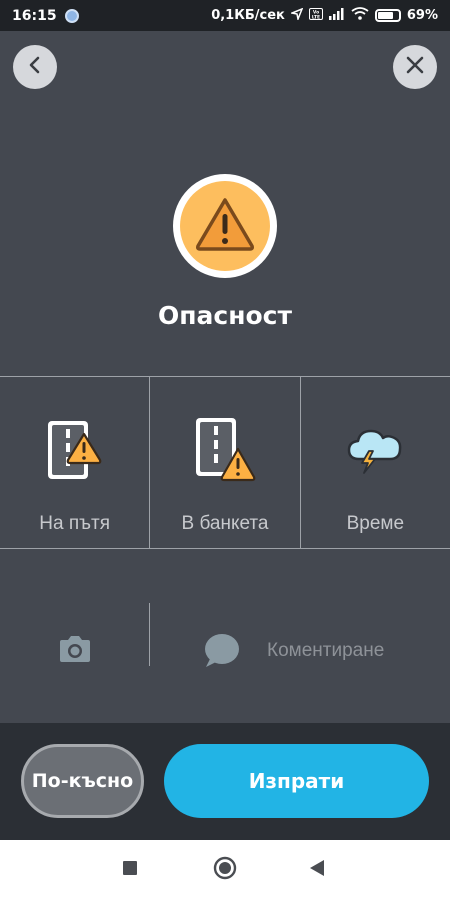  Describe the element at coordinates (422, 15) in the screenshot. I see `battery-percent: 69%` at that location.